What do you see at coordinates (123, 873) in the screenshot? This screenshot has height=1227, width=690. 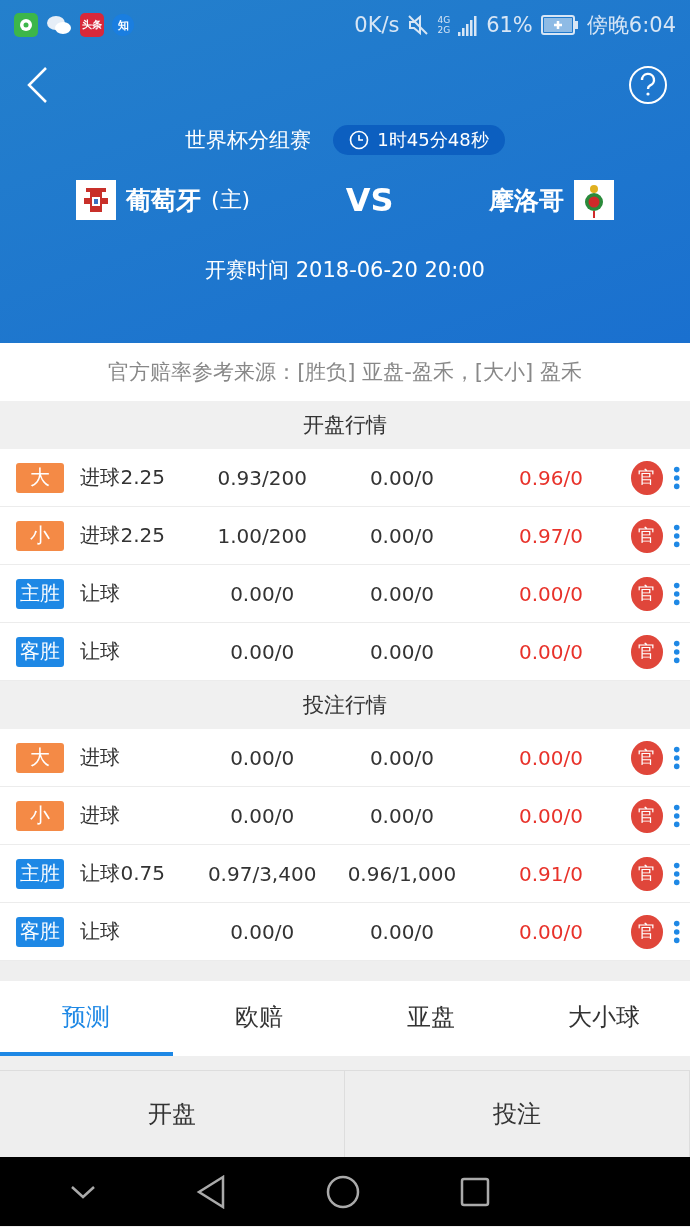 I see `row-label: 让球0.75` at bounding box center [123, 873].